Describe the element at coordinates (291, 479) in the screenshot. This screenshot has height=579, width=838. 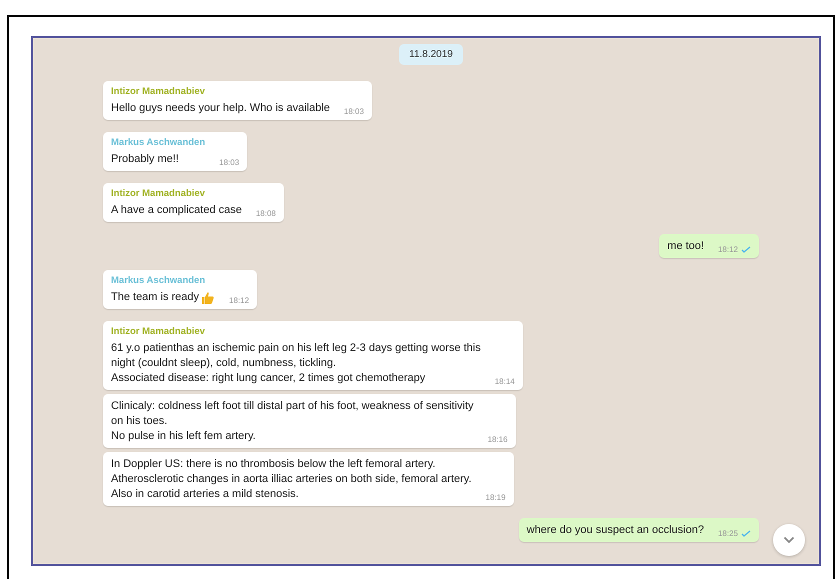
I see `message-text: In Doppler US: there is no thrombosis below the left femoral artery. Atherosclerotic changes in aorta illiac arteries on both side, femoral artery. Also in carotid arteries a mild stenosis.` at that location.